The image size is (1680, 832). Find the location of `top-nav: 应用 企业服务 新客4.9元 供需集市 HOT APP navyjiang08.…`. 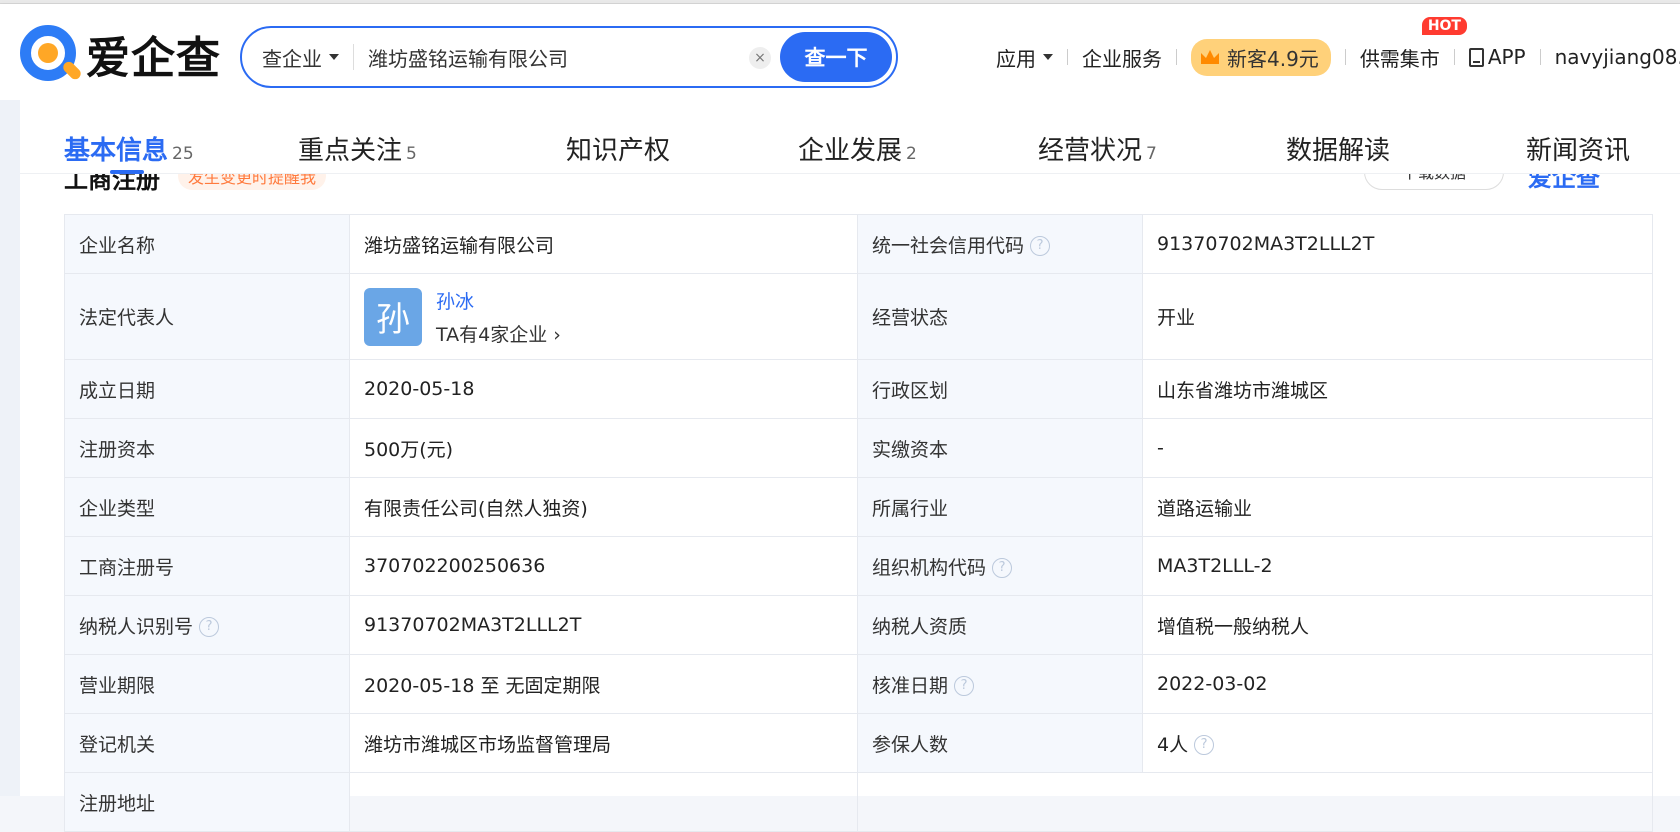

top-nav: 应用 企业服务 新客4.9元 供需集市 HOT APP navyjiang08.… is located at coordinates (1338, 49).